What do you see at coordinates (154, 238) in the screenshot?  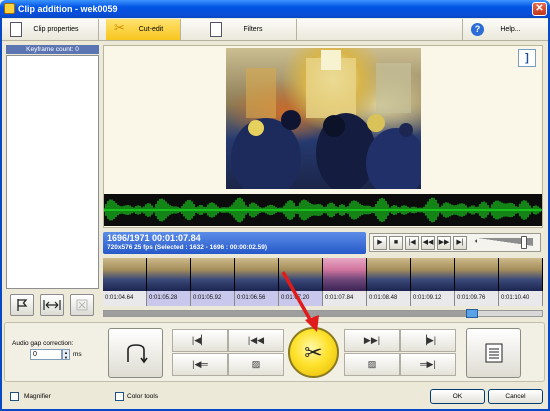 I see `frame-time: 1696/1971 00:01:07.84` at bounding box center [154, 238].